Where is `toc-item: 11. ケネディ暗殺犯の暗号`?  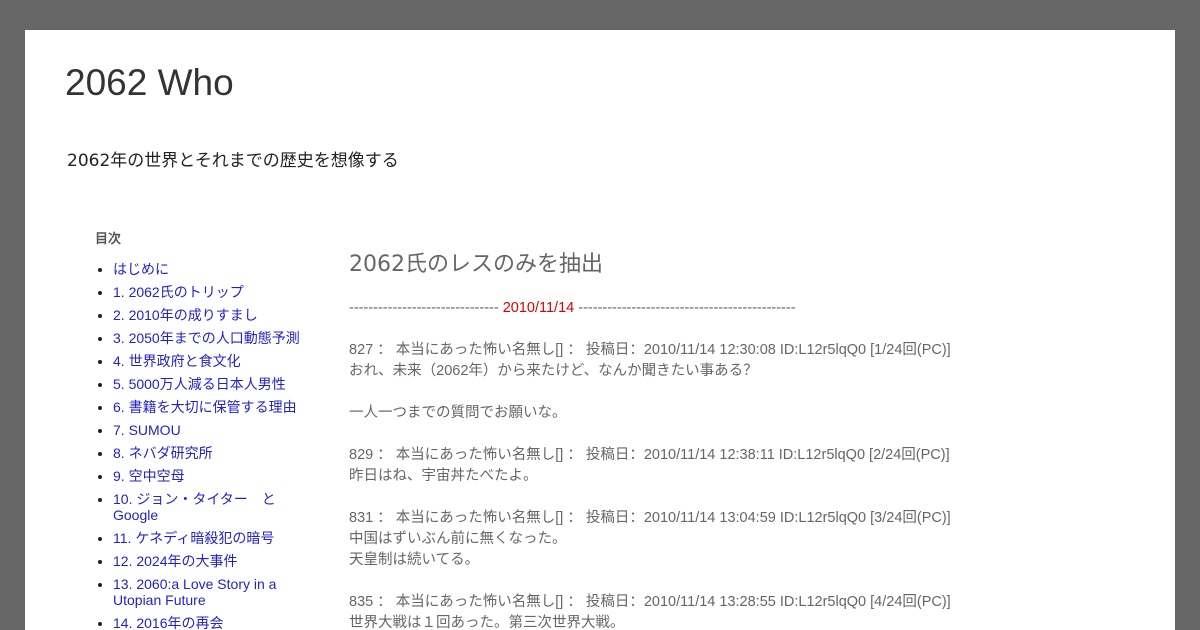 toc-item: 11. ケネディ暗殺犯の暗号 is located at coordinates (216, 538).